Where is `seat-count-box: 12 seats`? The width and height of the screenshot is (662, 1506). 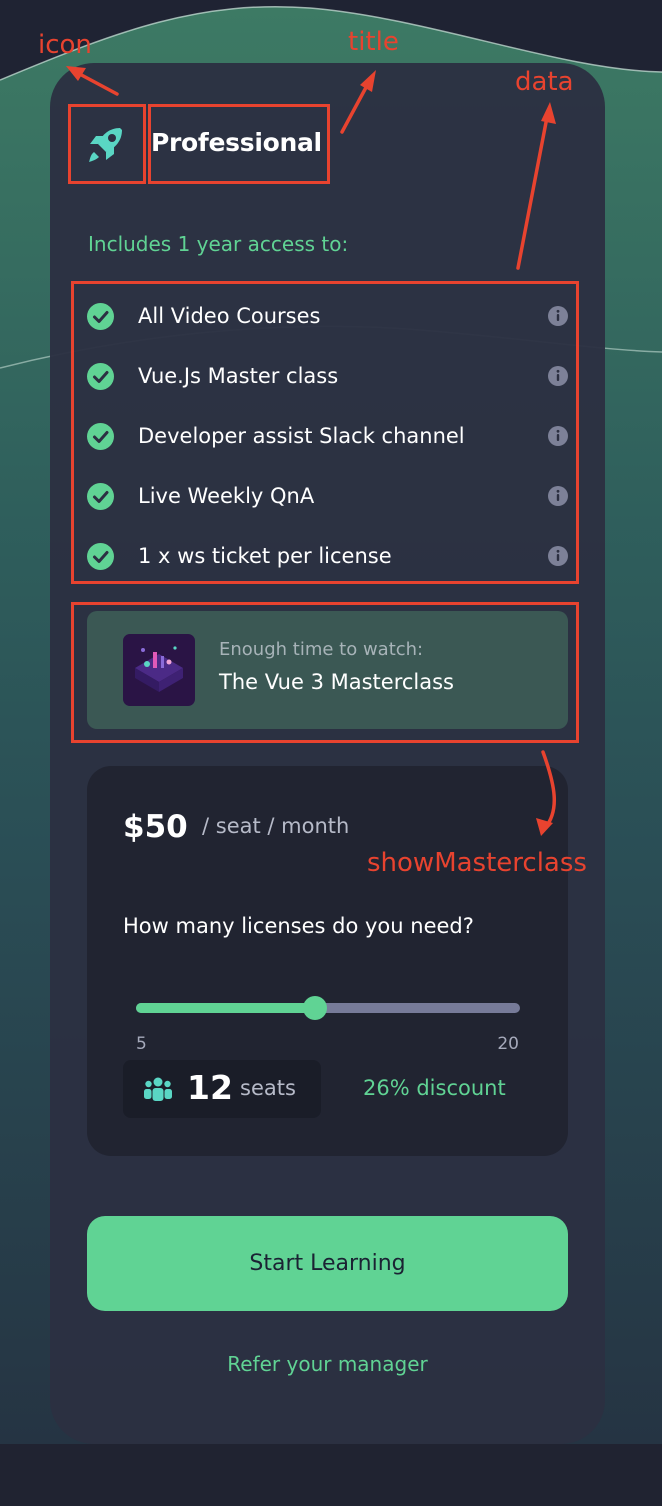
seat-count-box: 12 seats is located at coordinates (222, 1089).